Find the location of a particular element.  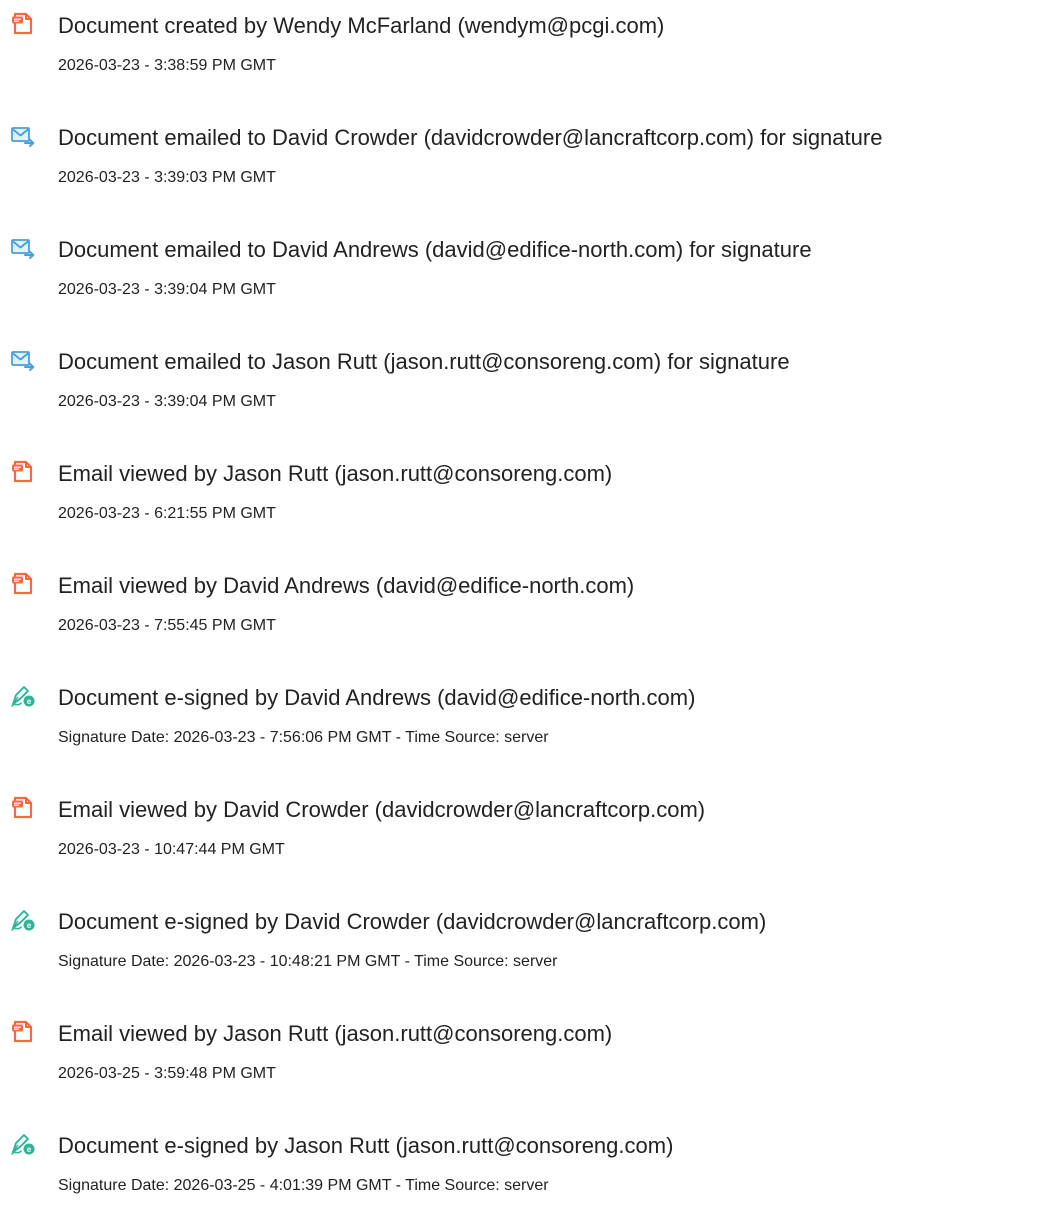

event-timestamp: 2026-03-23 - 6:21:55 PM GMT is located at coordinates (167, 513).